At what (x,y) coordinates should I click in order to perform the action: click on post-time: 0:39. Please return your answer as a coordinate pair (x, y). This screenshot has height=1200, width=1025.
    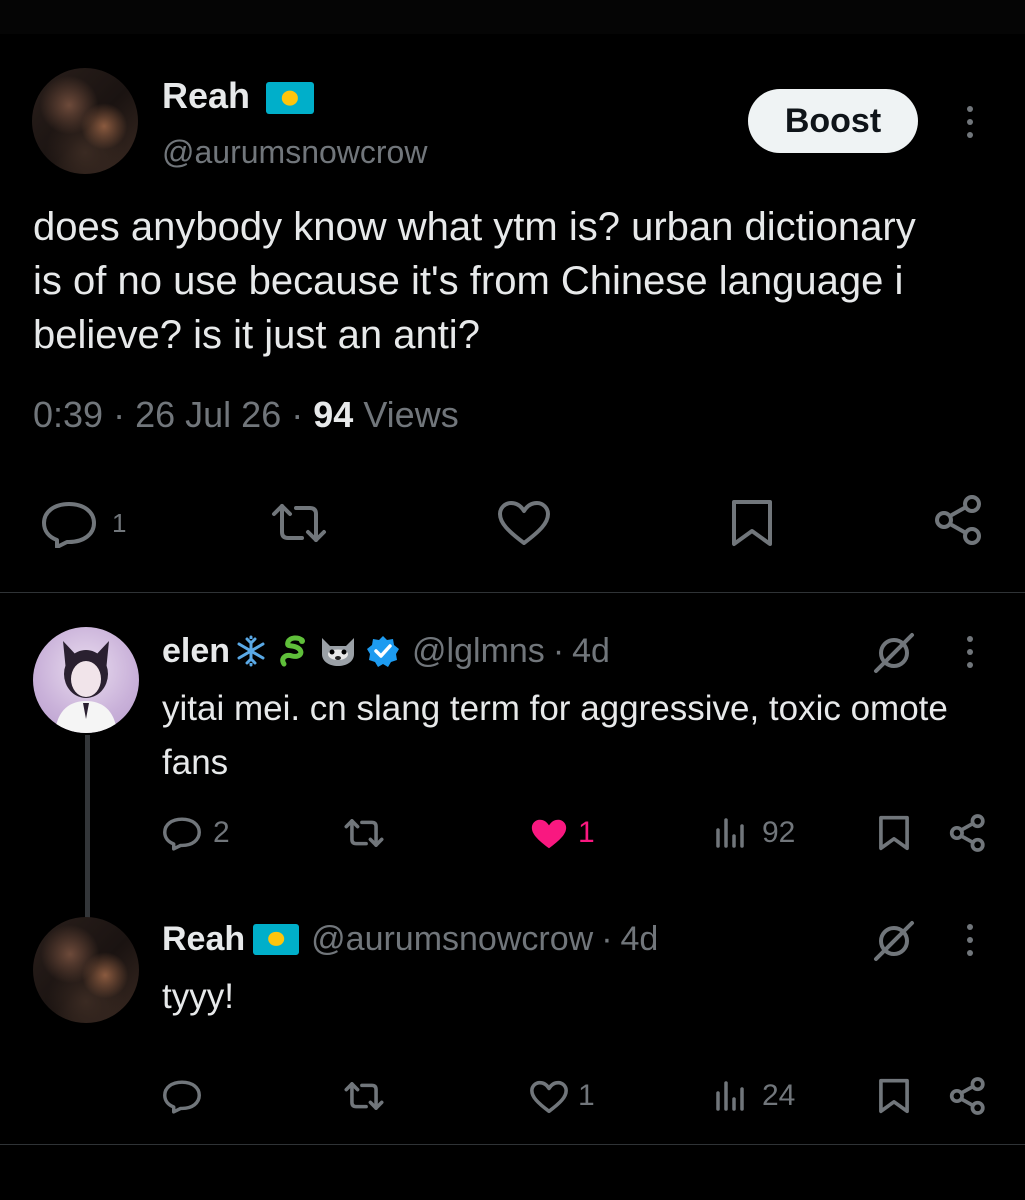
    Looking at the image, I should click on (68, 414).